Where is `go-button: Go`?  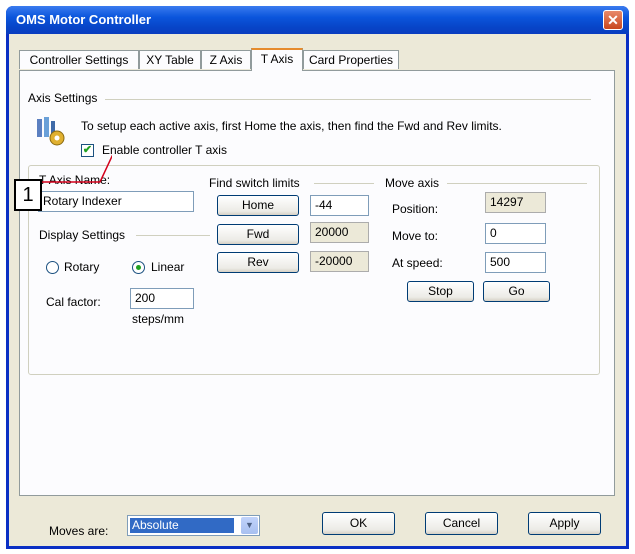 go-button: Go is located at coordinates (516, 291).